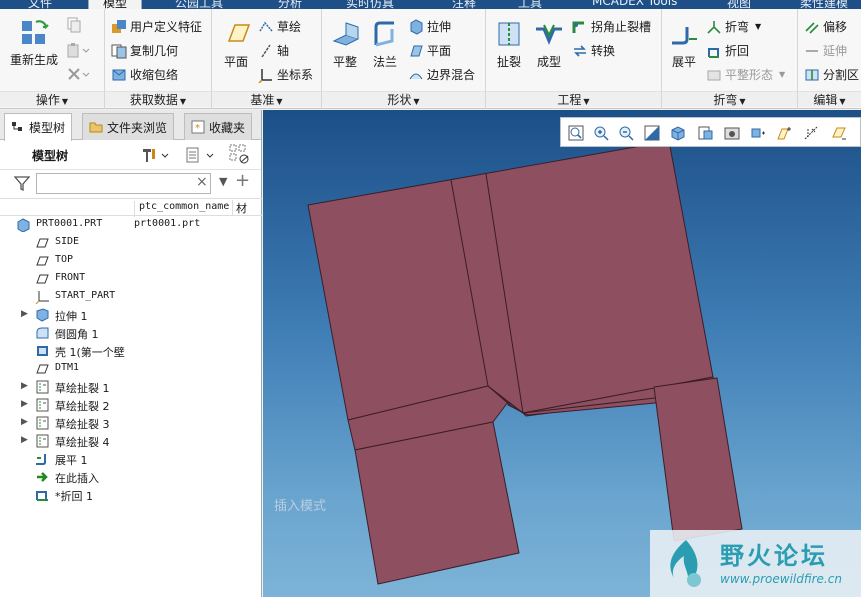 The image size is (861, 597). What do you see at coordinates (758, 133) in the screenshot?
I see `perspective-icon` at bounding box center [758, 133].